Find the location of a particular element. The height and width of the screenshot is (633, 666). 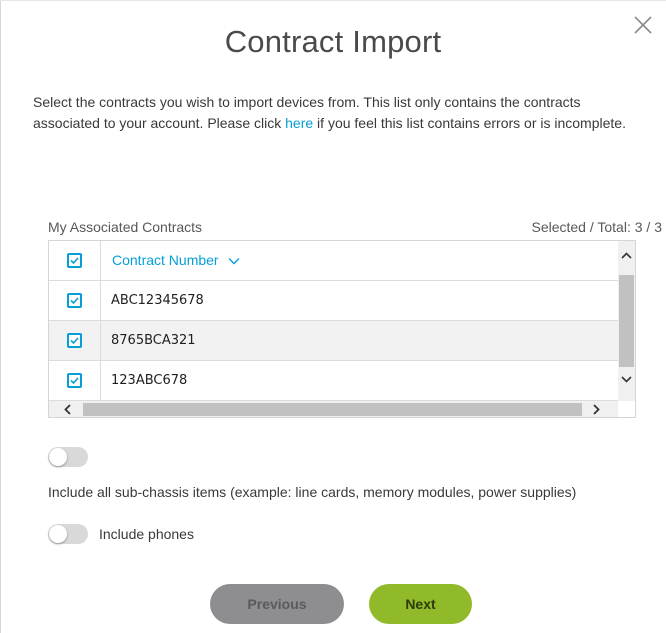

scroll-left-icon is located at coordinates (67, 409).